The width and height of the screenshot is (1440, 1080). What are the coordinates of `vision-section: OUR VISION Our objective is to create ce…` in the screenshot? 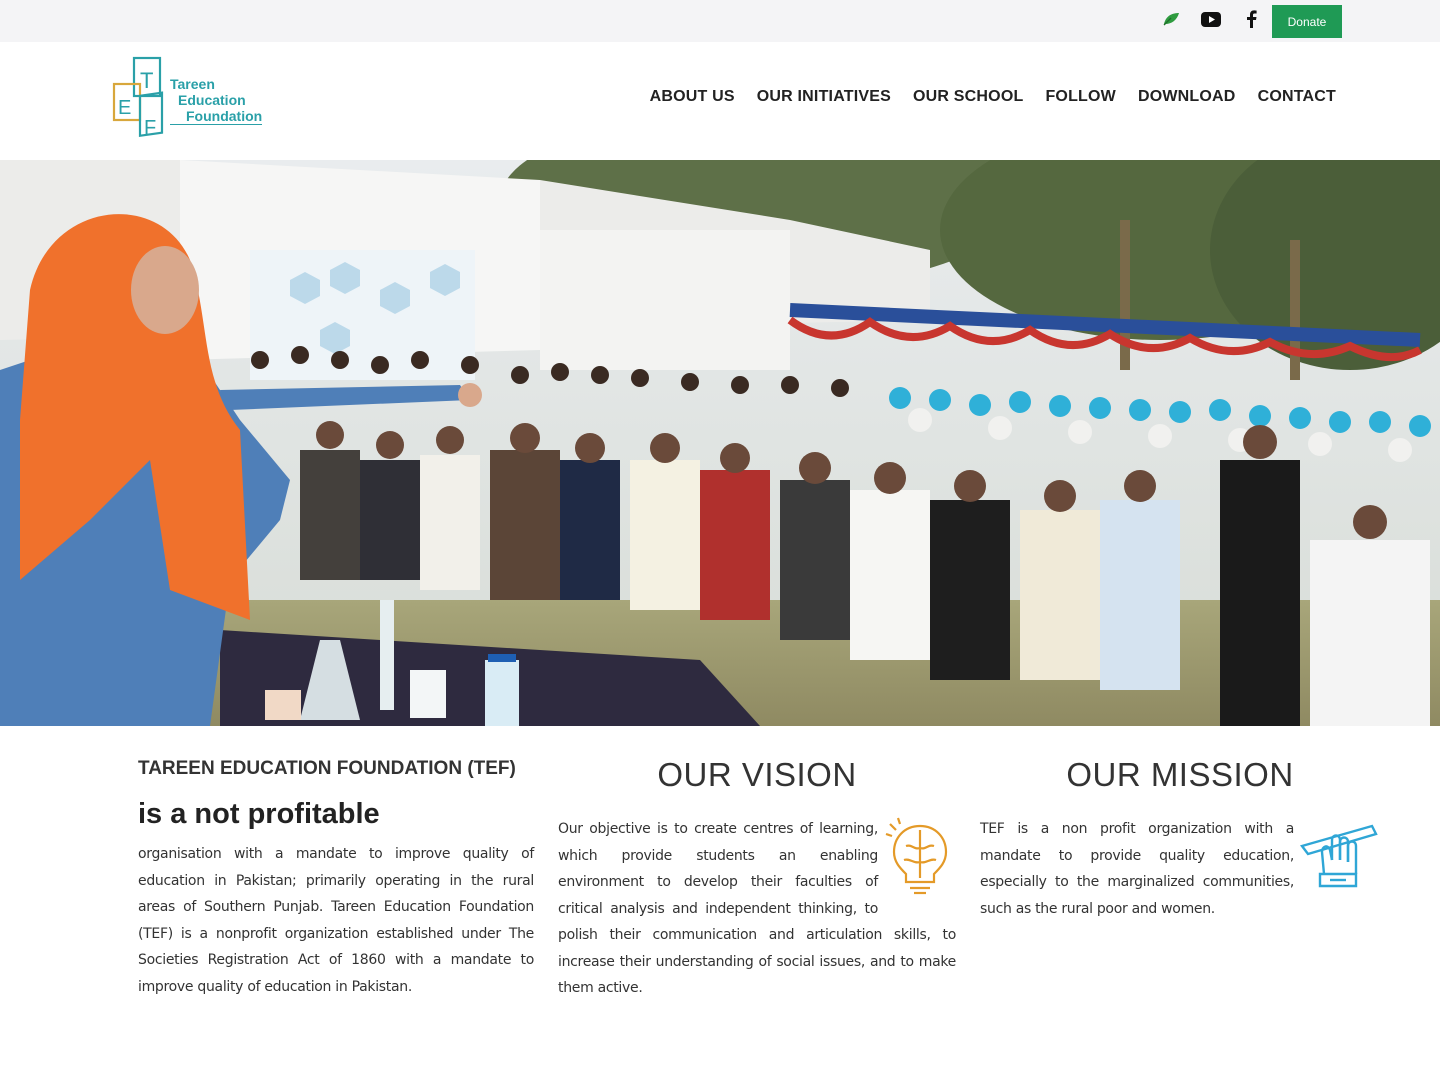 It's located at (757, 879).